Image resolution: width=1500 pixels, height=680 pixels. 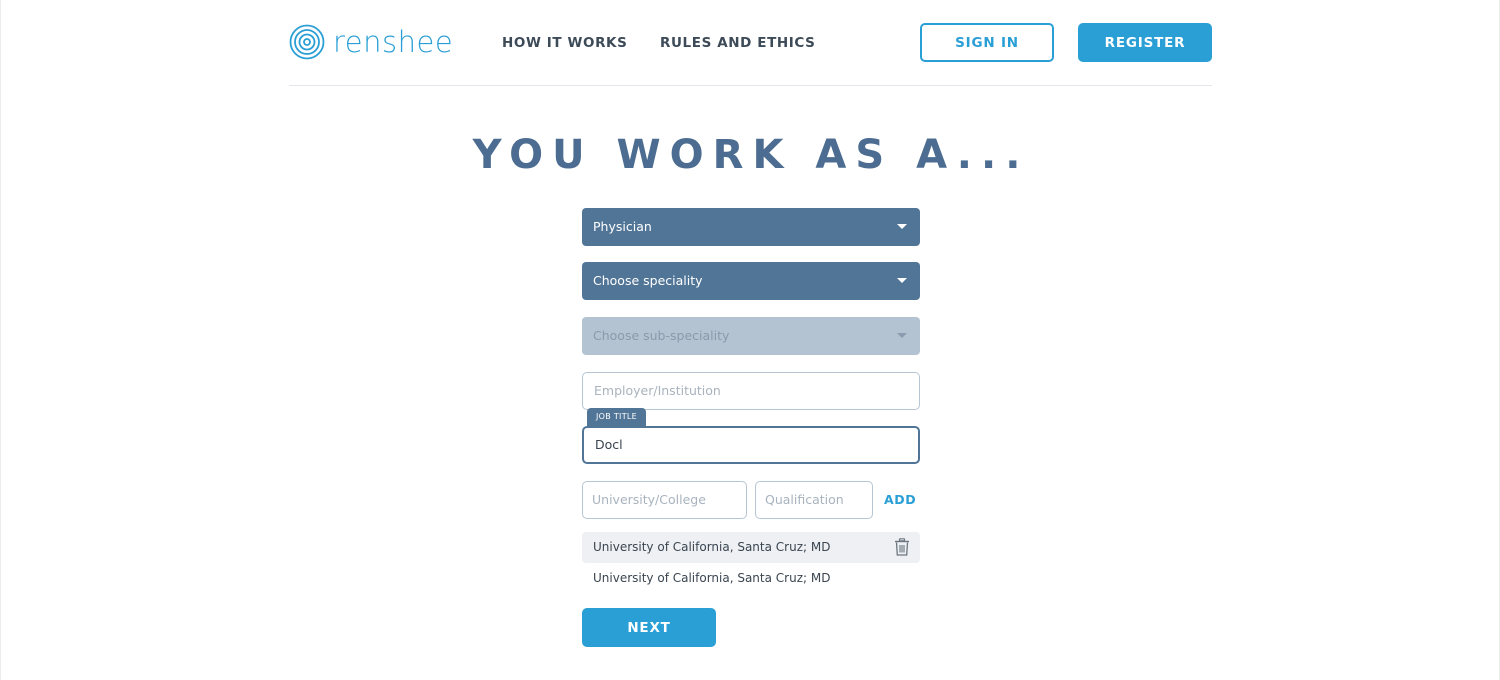 I want to click on university-input: University/College, so click(x=664, y=500).